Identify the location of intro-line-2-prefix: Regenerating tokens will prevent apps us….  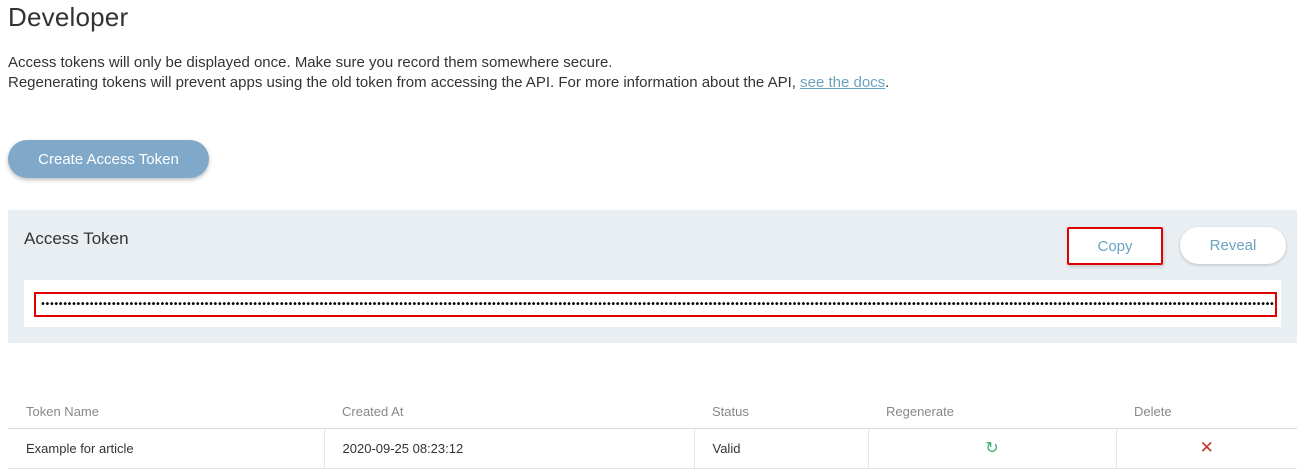
(404, 82).